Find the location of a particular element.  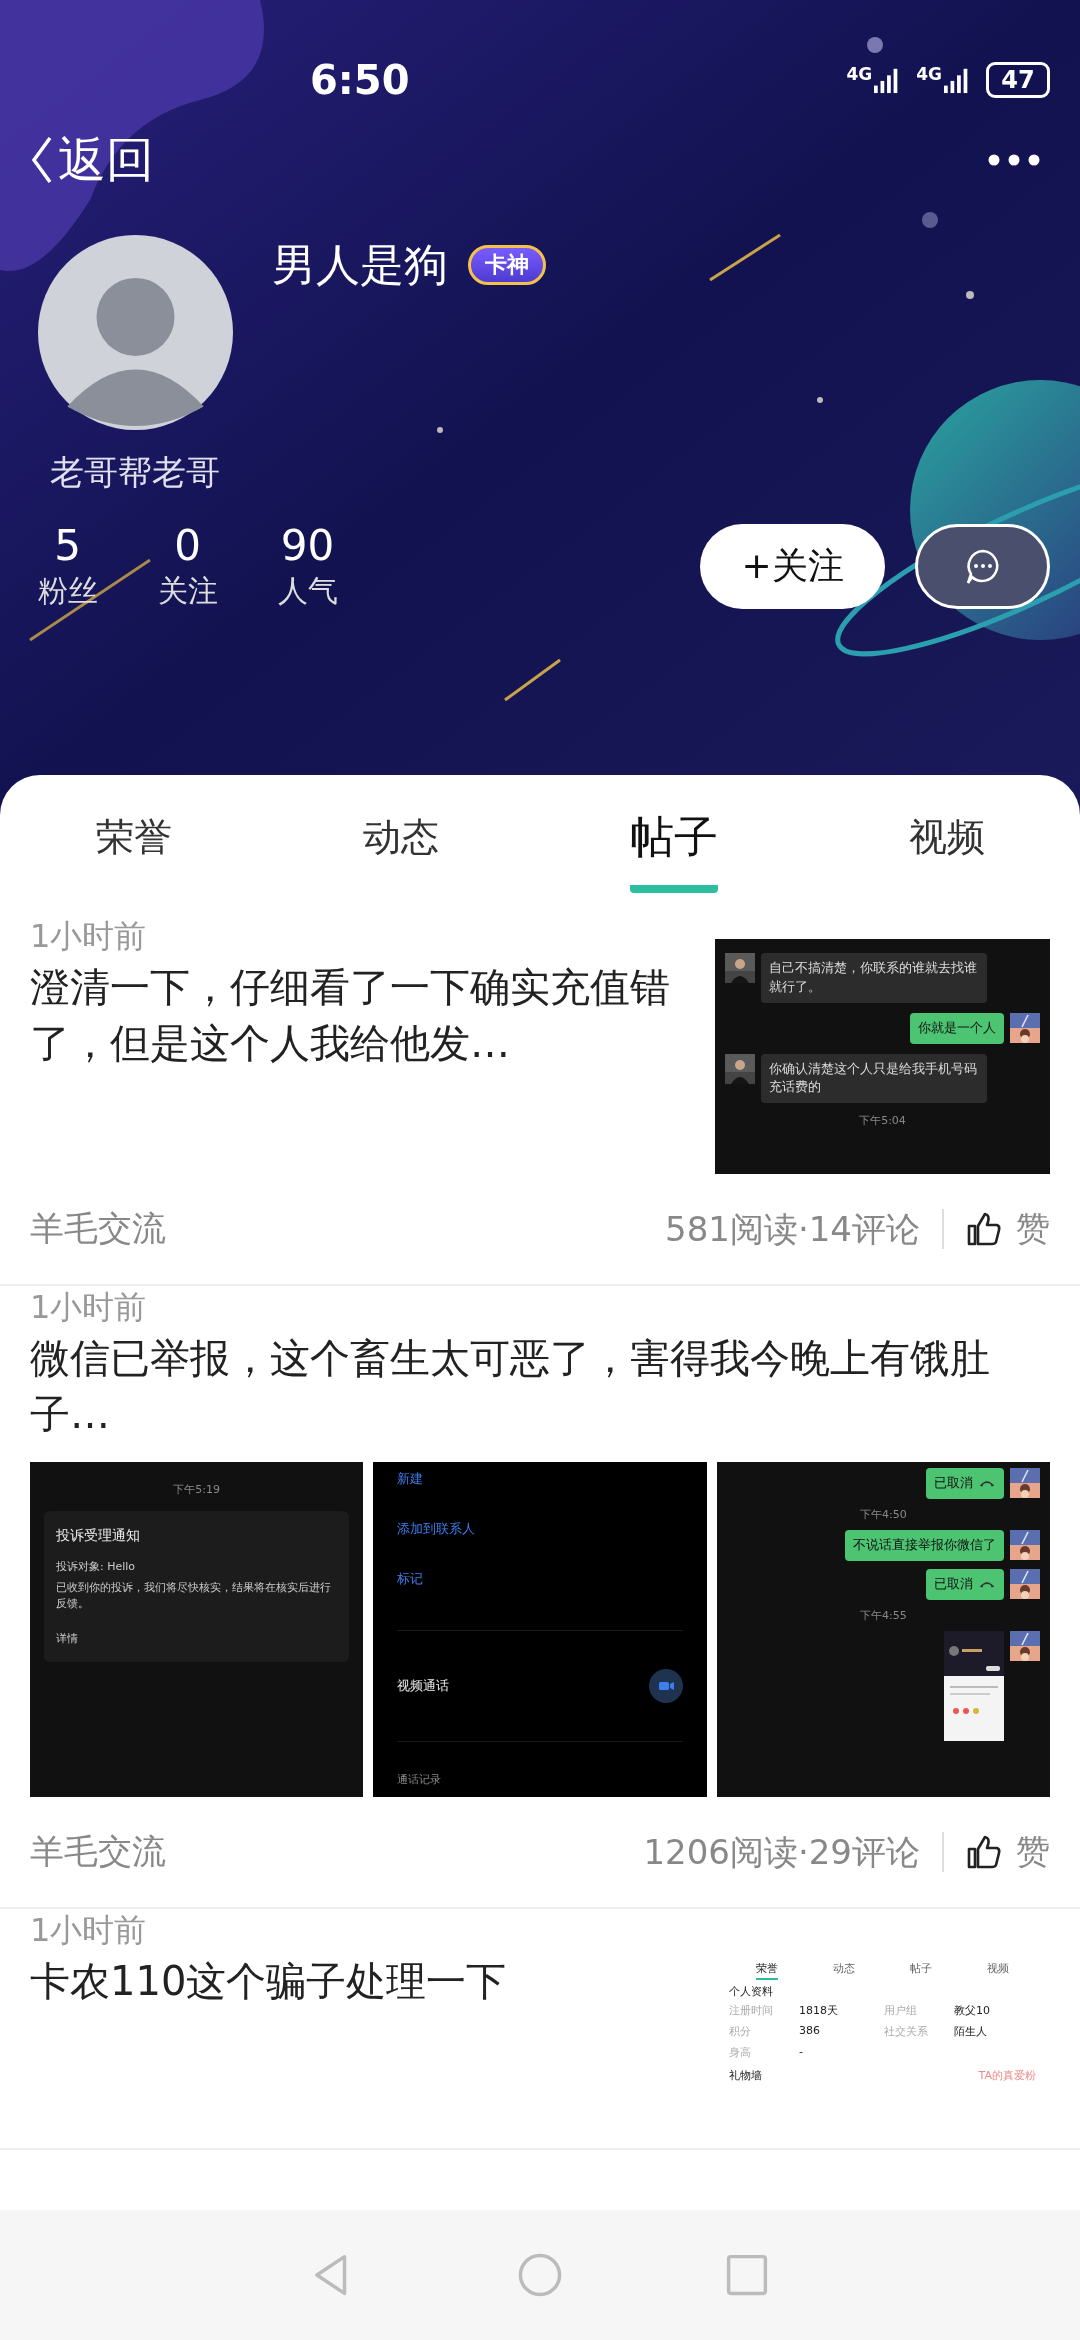

post-stats: 1206阅读·29评论 is located at coordinates (793, 1852).